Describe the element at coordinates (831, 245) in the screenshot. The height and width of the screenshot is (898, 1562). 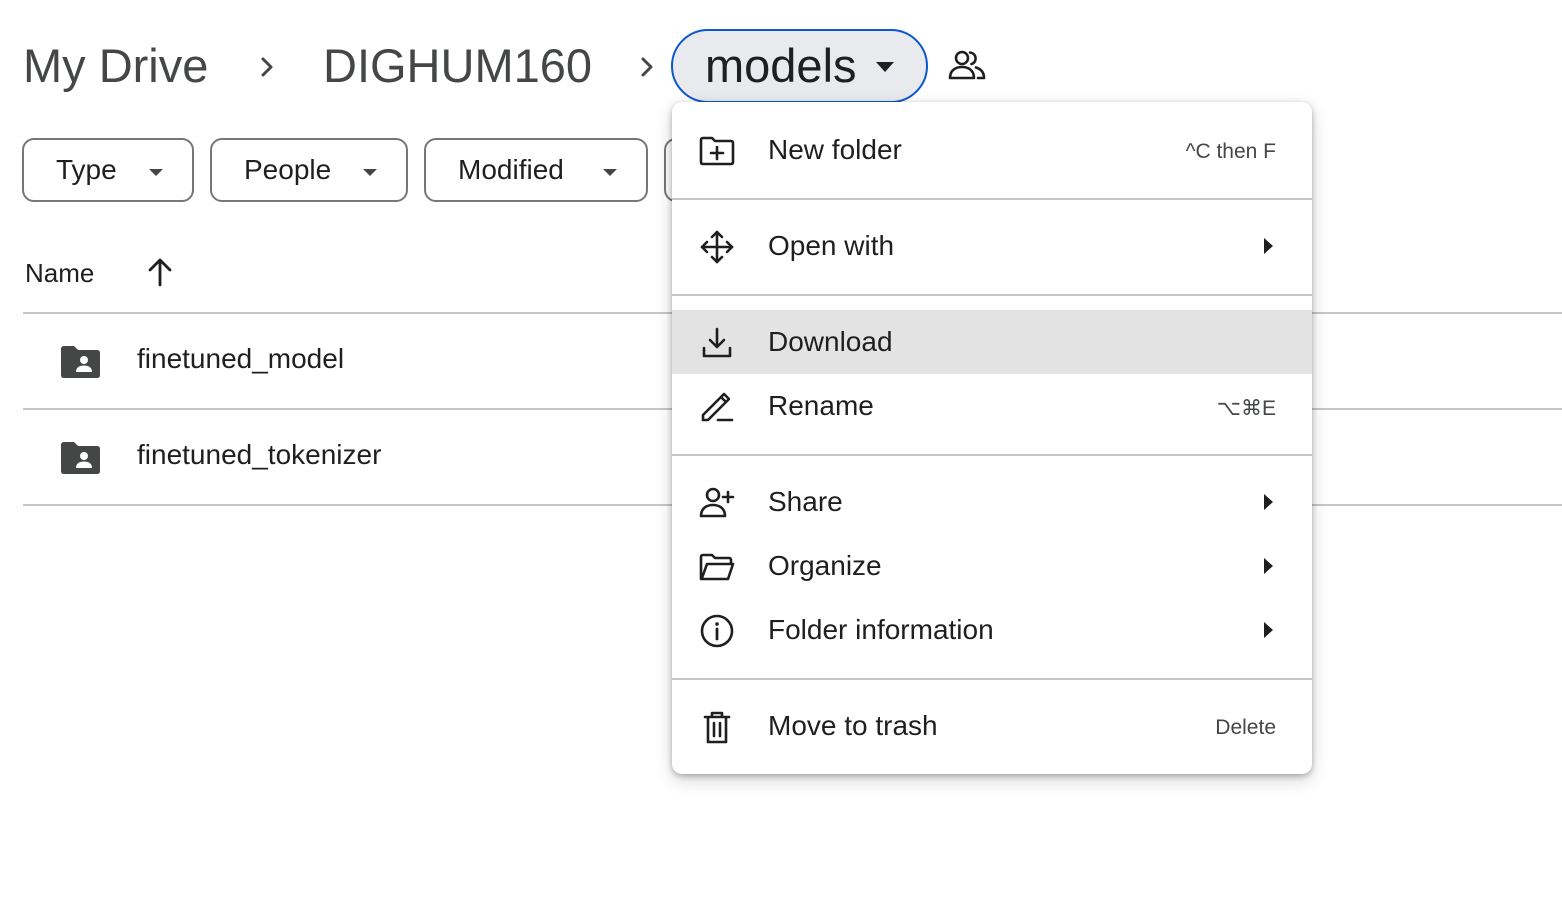
I see `menu-item-label: Open with` at that location.